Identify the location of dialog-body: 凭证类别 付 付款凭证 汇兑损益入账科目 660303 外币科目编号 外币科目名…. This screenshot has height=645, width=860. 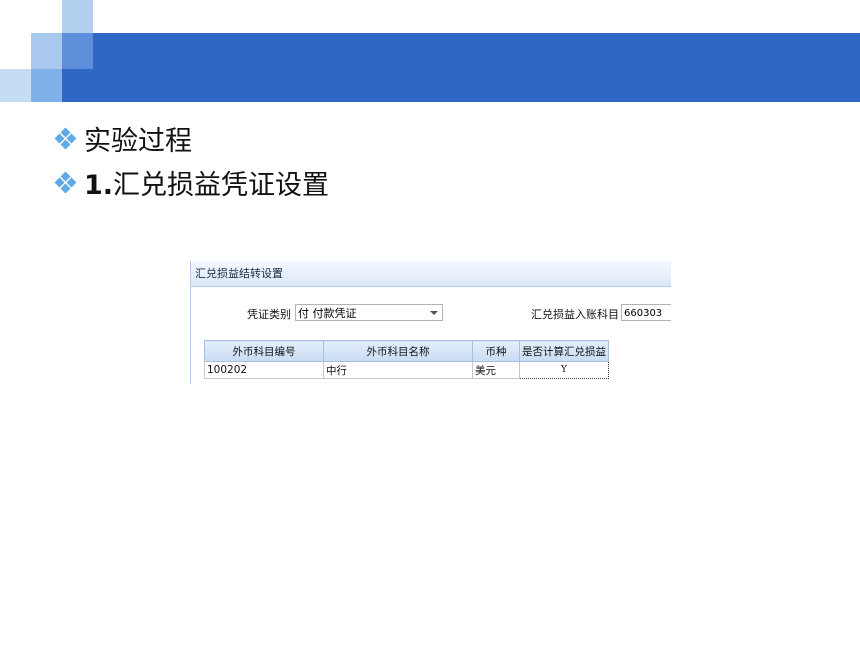
(431, 336).